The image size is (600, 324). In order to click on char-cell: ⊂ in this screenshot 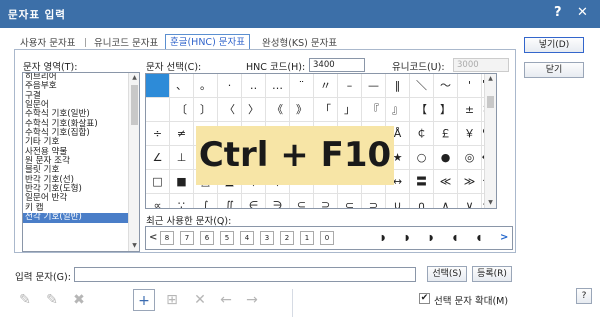, I will do `click(350, 201)`.